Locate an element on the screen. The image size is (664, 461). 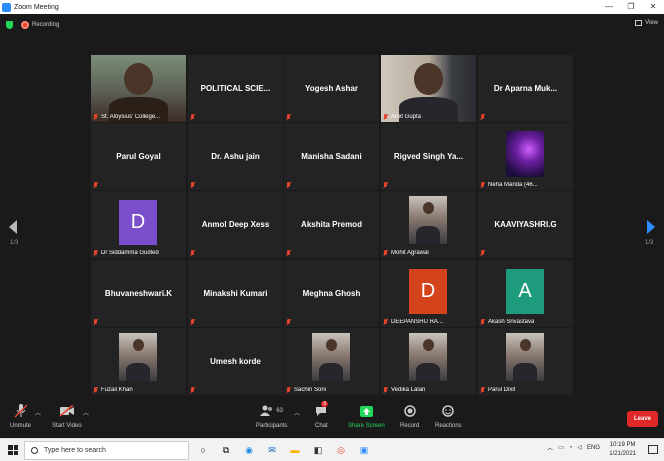
participants-caret-icon: ︿ is located at coordinates (297, 412).